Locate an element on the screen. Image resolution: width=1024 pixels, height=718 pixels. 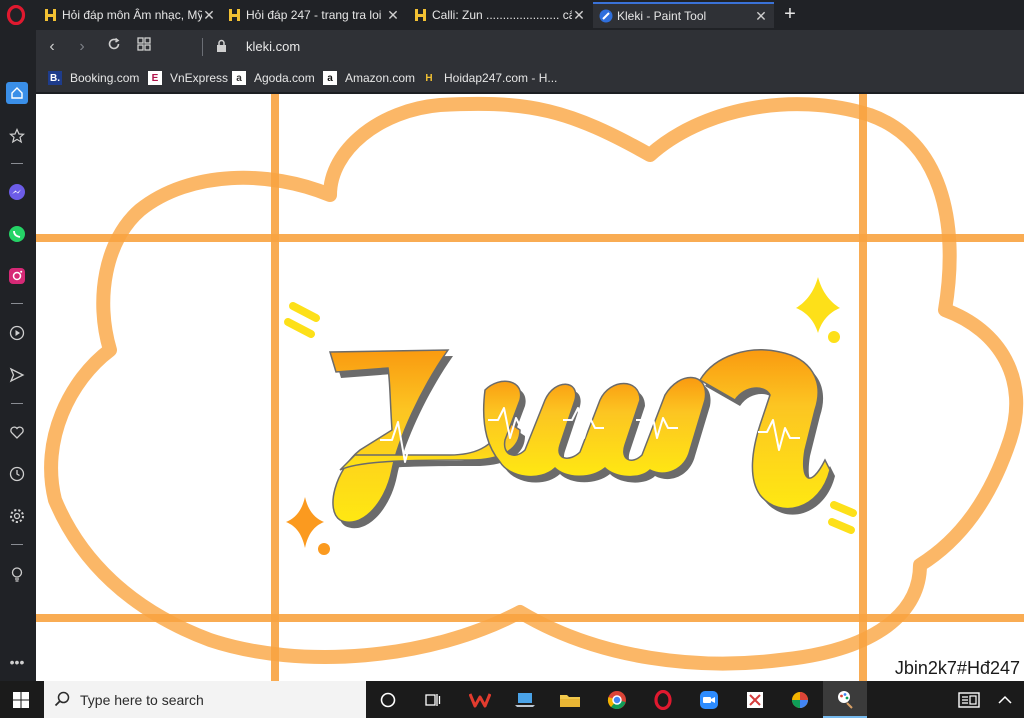
more-icon: ••• is located at coordinates (17, 662).